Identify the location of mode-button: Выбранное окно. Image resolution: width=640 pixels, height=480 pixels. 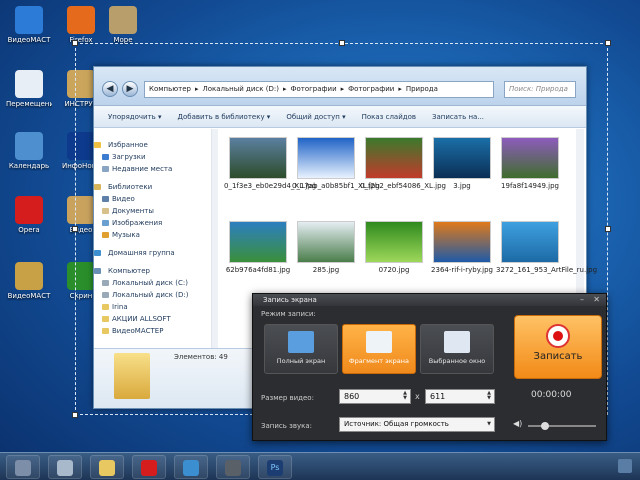
(457, 349).